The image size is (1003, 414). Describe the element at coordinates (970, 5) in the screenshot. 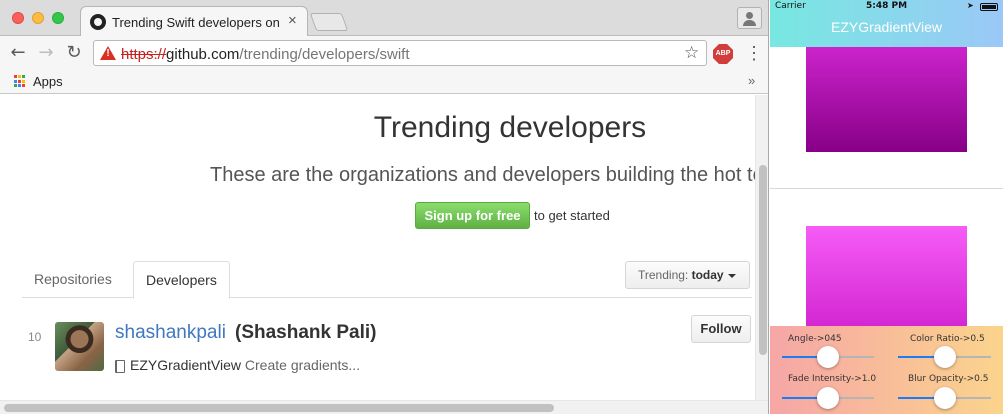

I see `location-icon: ➤` at that location.